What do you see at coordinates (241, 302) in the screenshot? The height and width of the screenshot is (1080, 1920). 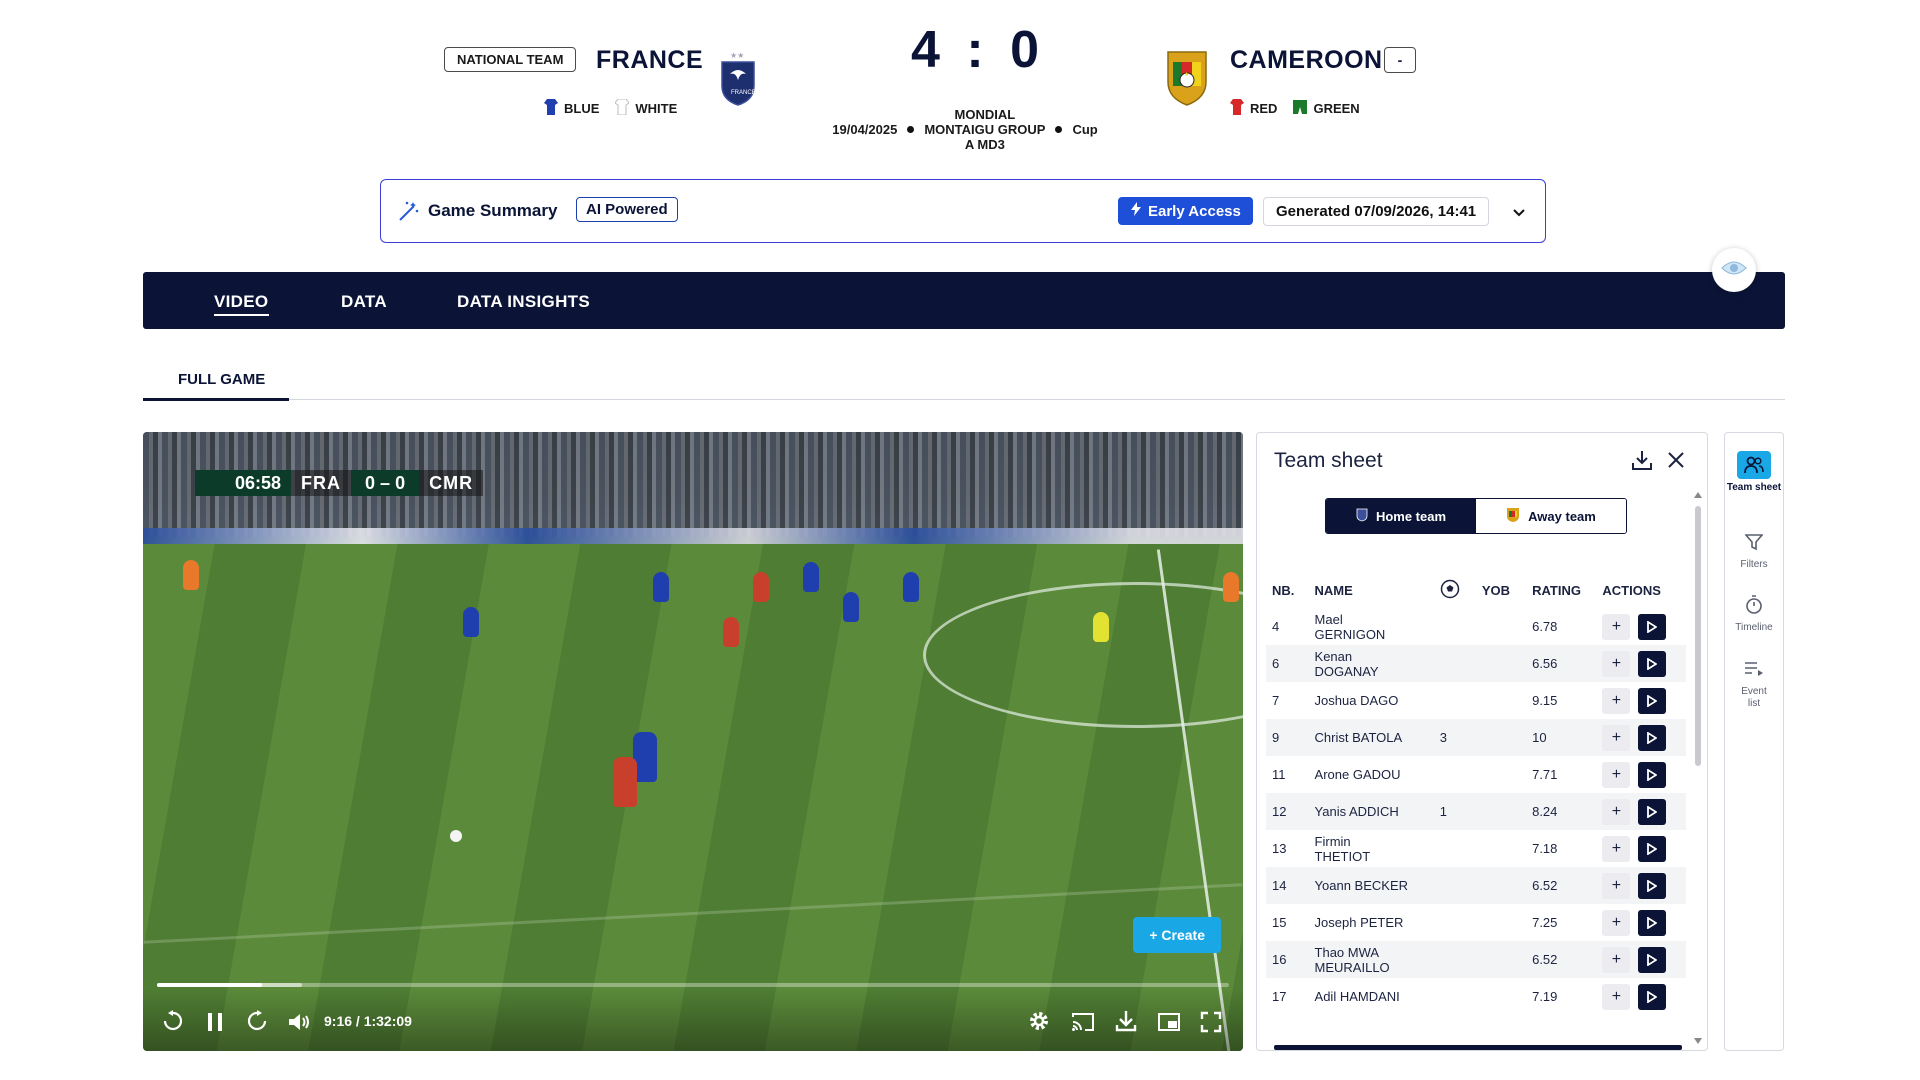 I see `tab-video: VIDEO` at bounding box center [241, 302].